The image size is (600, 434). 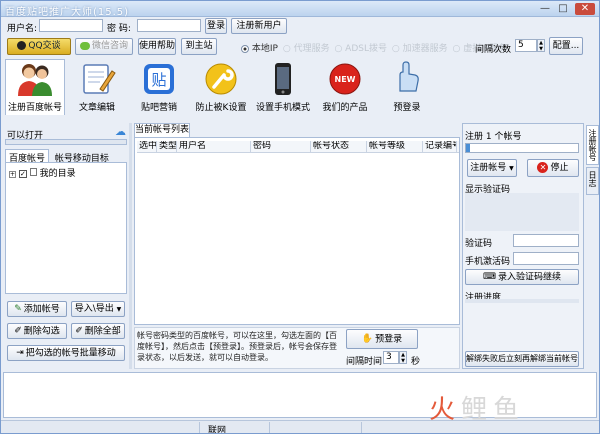 I want to click on stop-label: 停止, so click(x=559, y=168).